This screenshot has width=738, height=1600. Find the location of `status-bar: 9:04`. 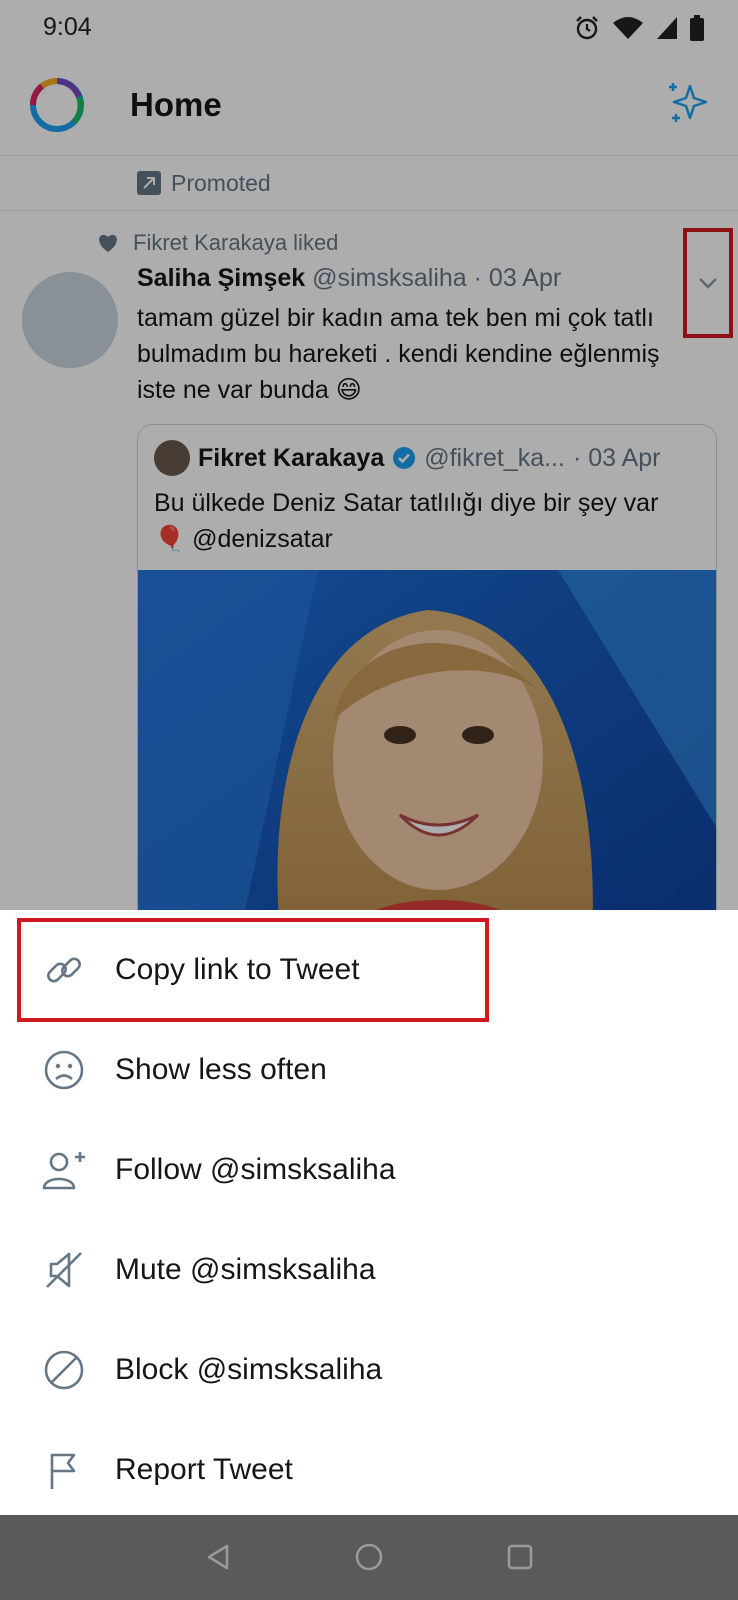

status-bar: 9:04 is located at coordinates (369, 27).